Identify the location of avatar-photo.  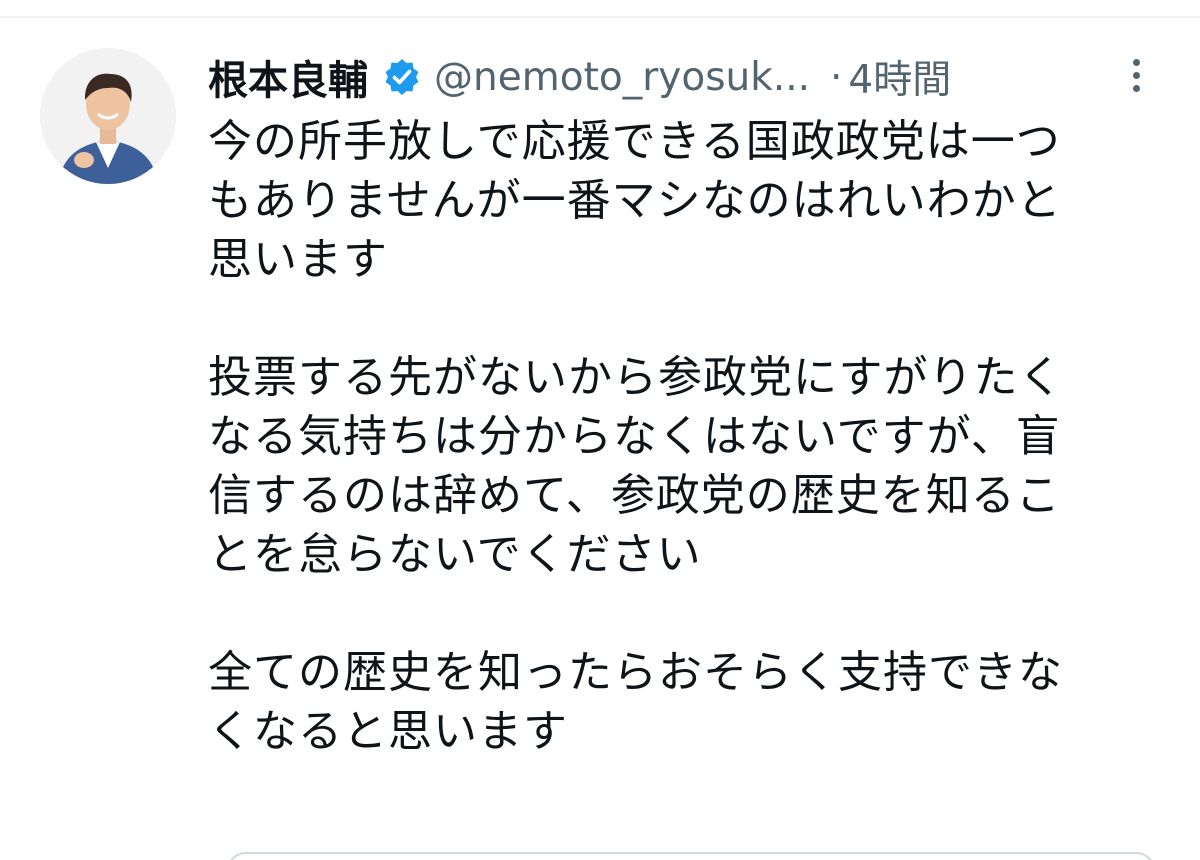
(108, 116).